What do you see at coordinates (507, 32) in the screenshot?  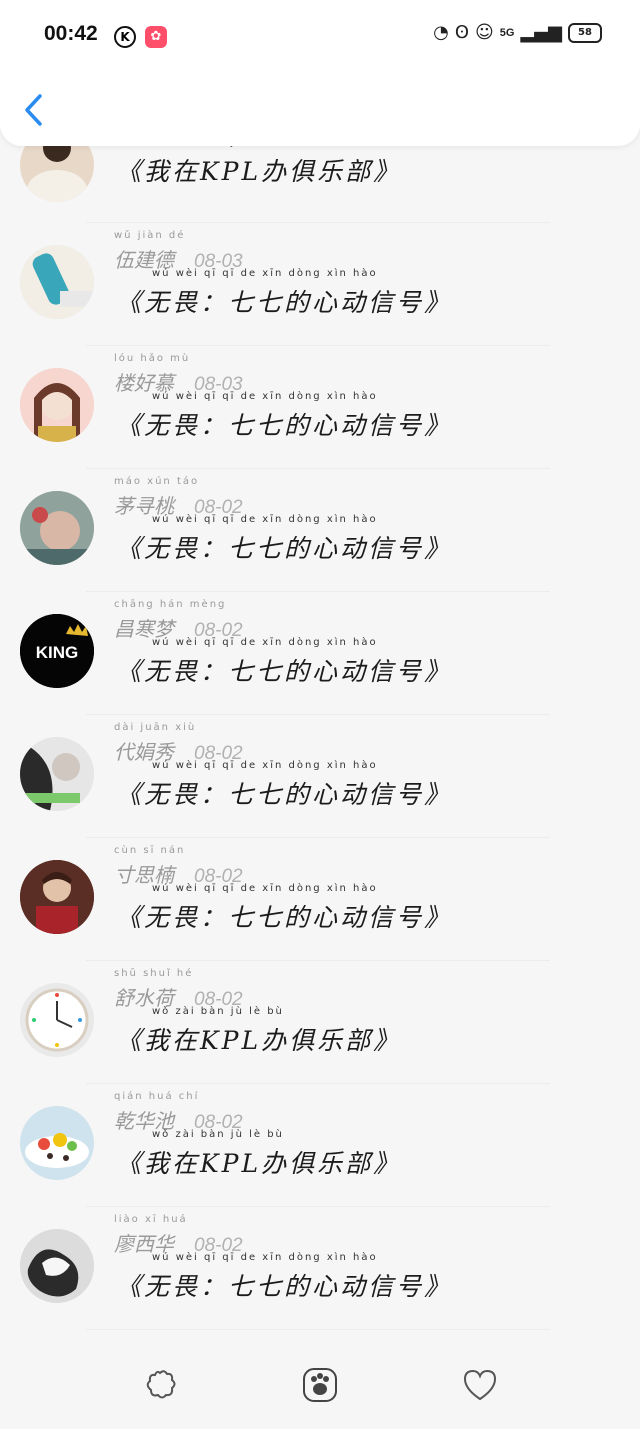 I see `five-g-label: 5G` at bounding box center [507, 32].